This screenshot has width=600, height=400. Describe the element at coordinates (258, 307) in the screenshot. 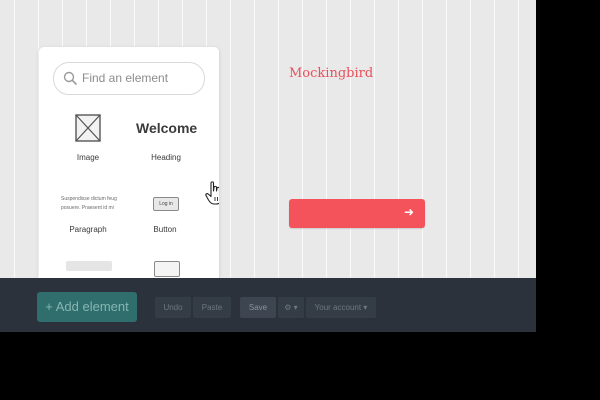

I see `save-button: Save` at that location.